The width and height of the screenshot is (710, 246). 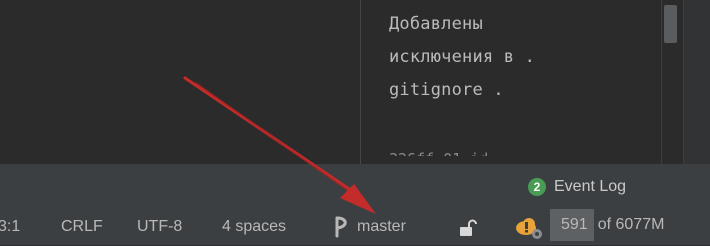 What do you see at coordinates (254, 227) in the screenshot?
I see `indent-widget: 4 spaces` at bounding box center [254, 227].